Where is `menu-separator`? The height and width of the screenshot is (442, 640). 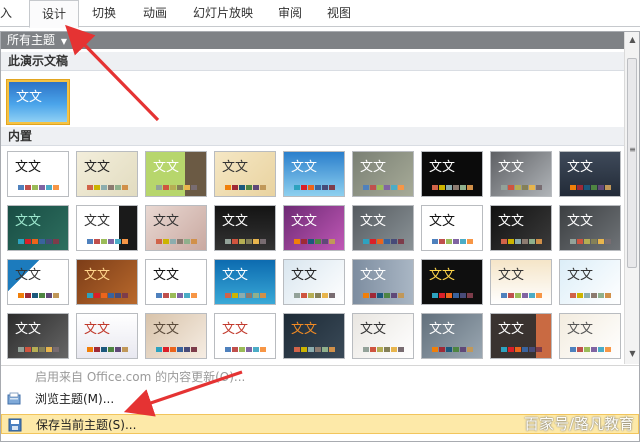 menu-separator is located at coordinates (320, 365).